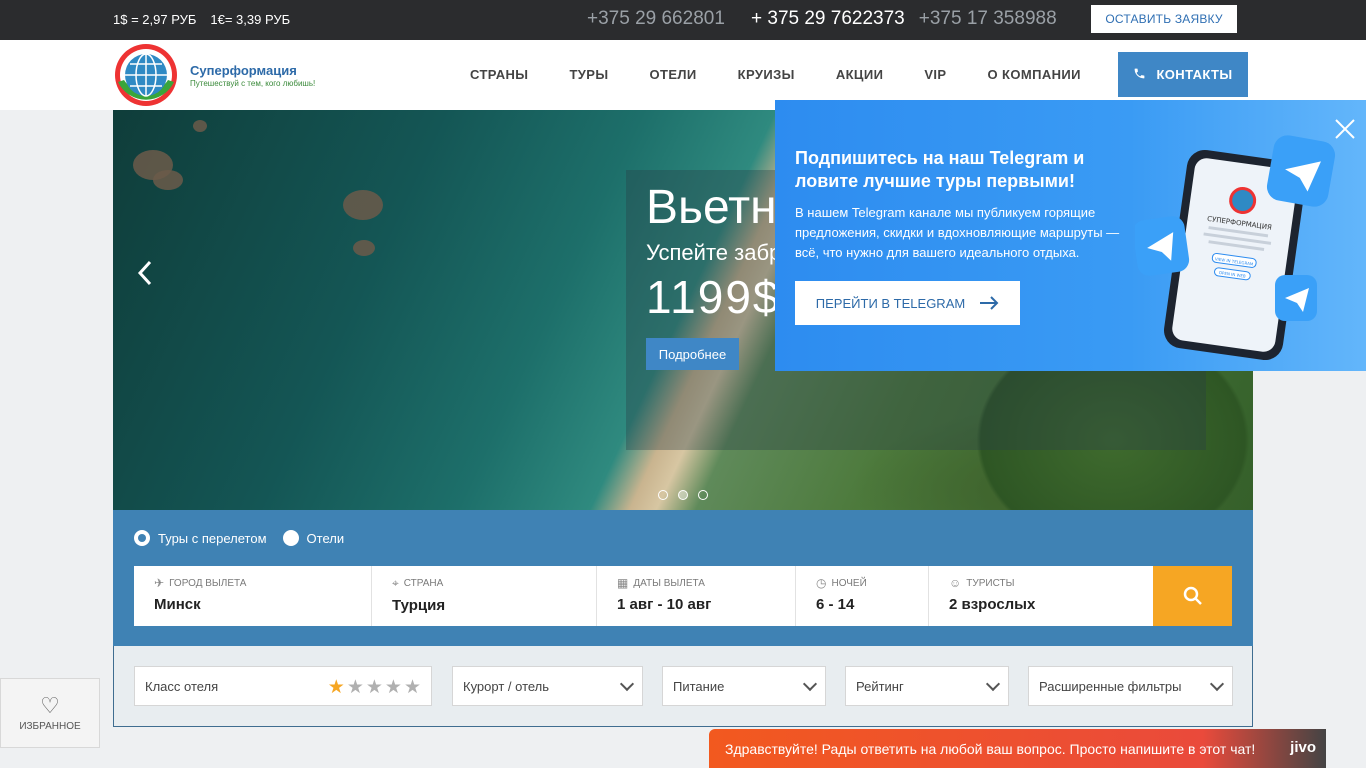 The height and width of the screenshot is (768, 1366). What do you see at coordinates (744, 686) in the screenshot?
I see `meals-filter: Питание` at bounding box center [744, 686].